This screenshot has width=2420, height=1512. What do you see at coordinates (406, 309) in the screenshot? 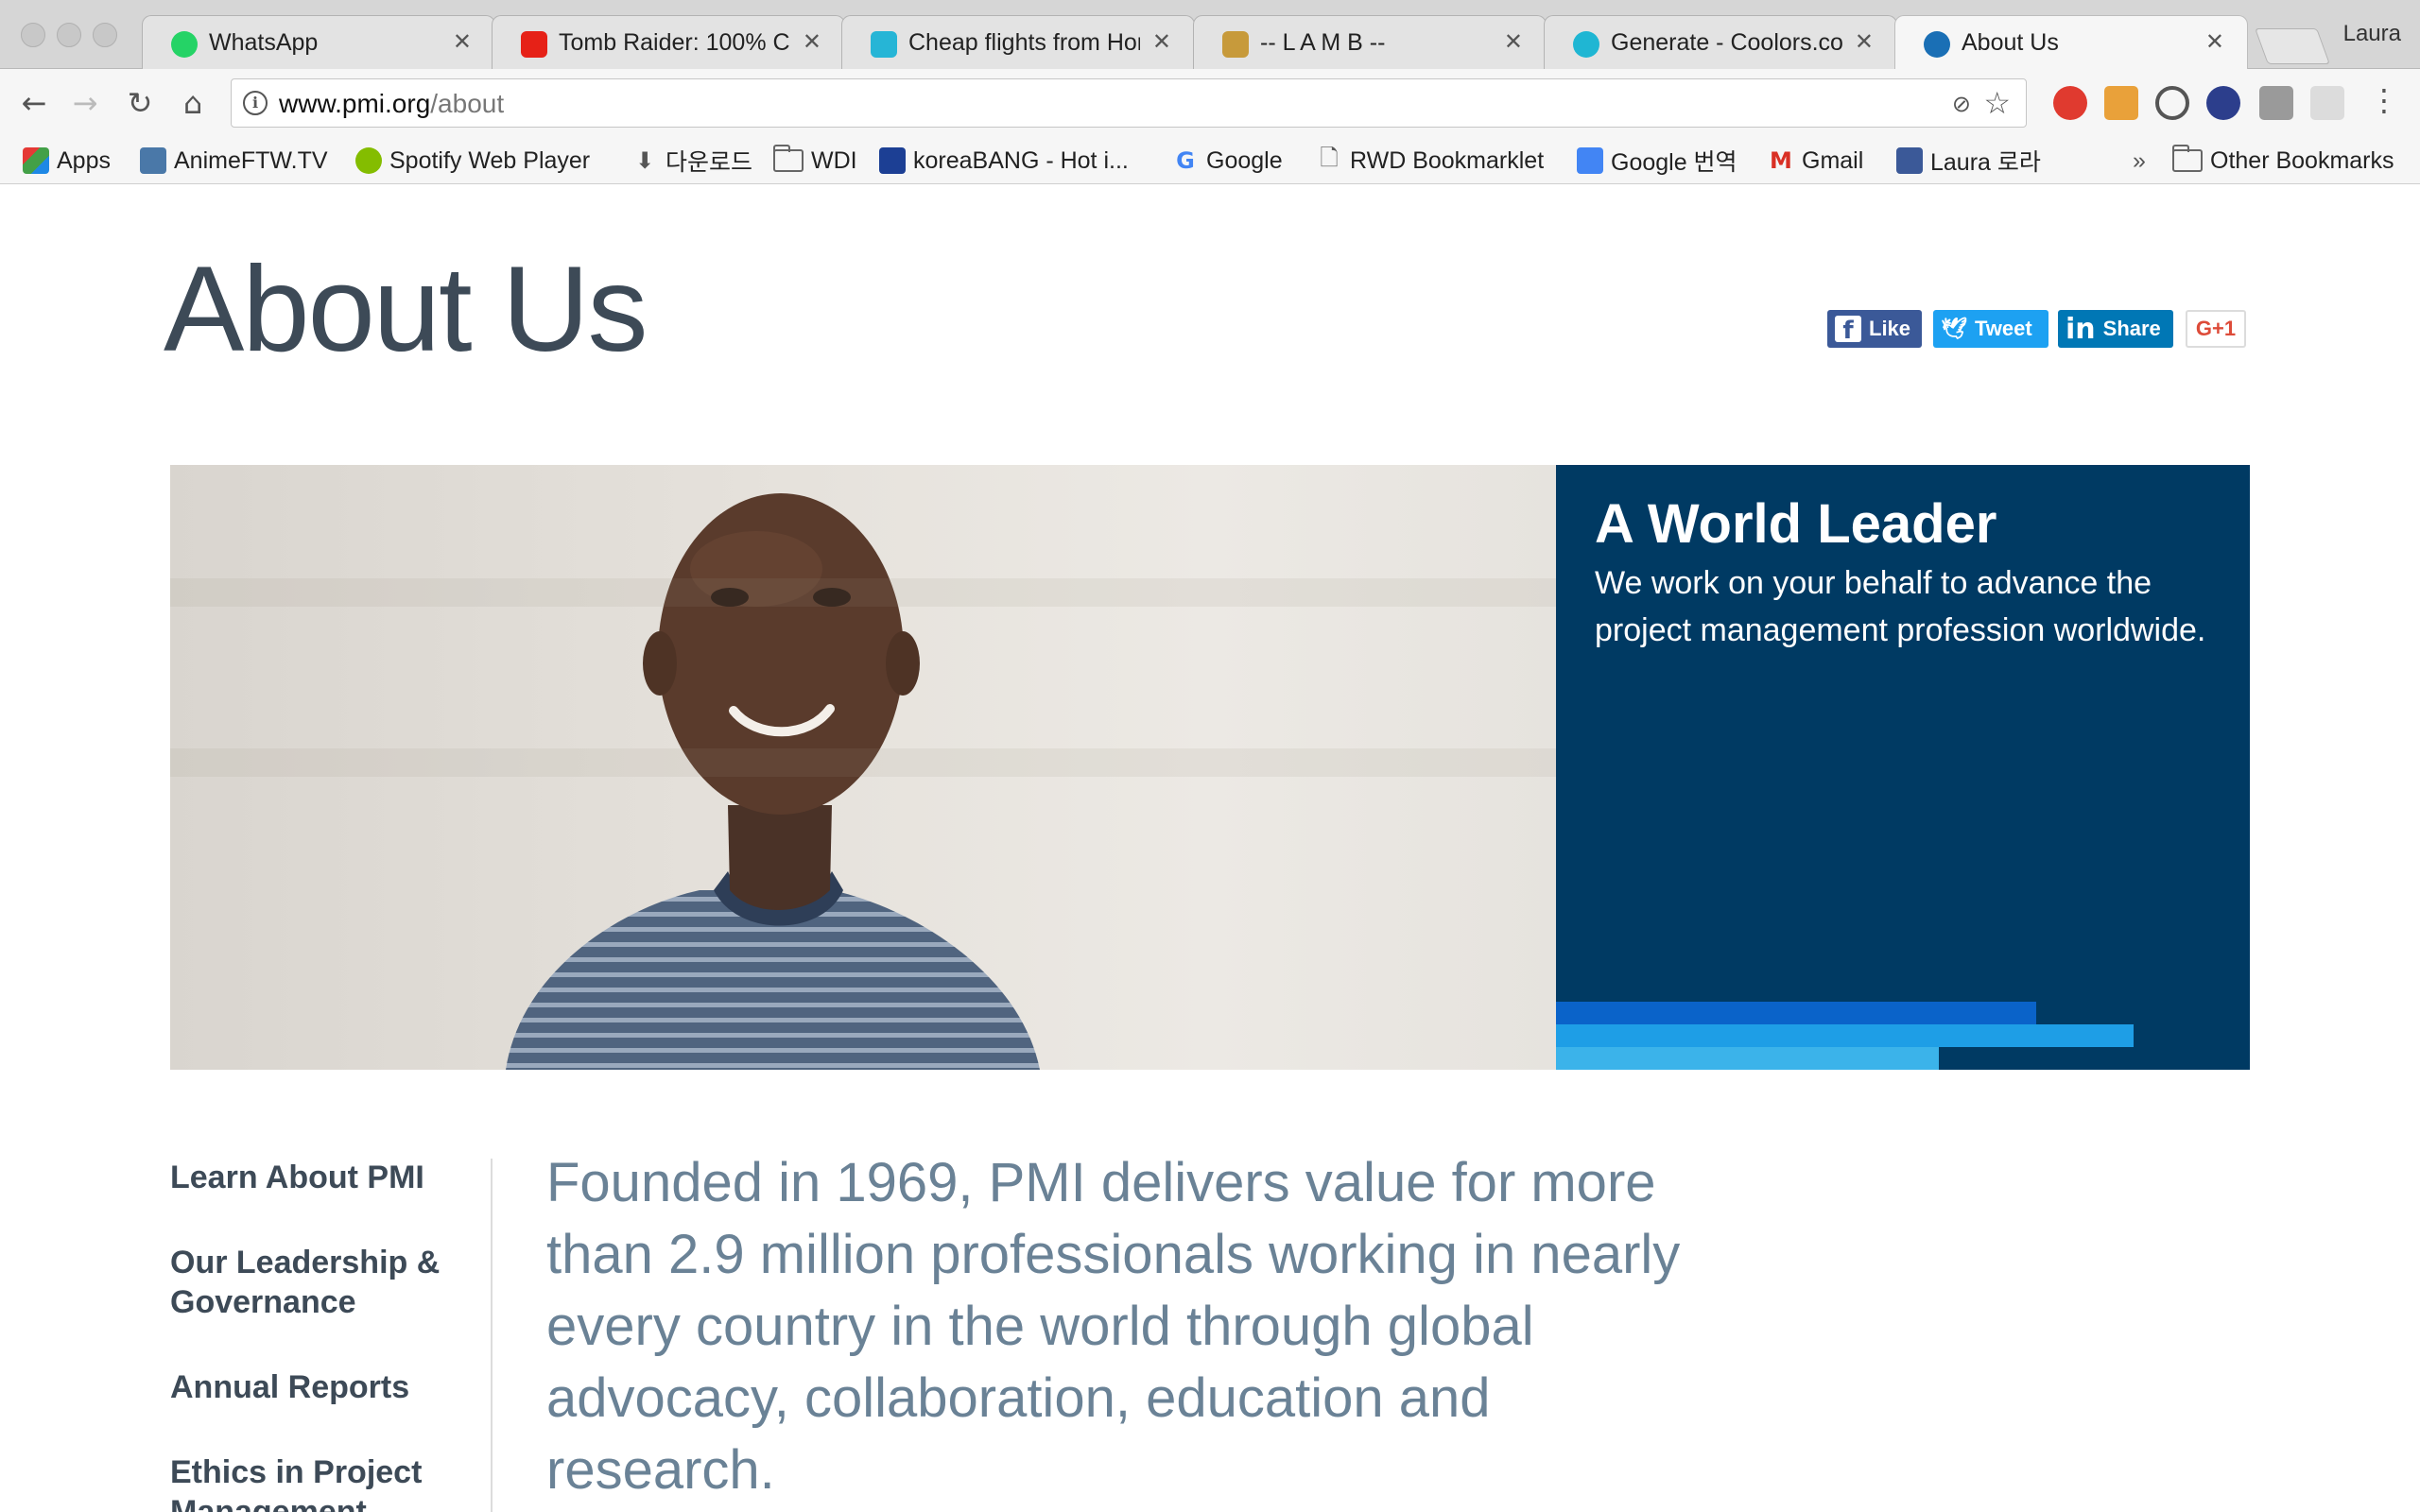
I see `page-title: About Us` at bounding box center [406, 309].